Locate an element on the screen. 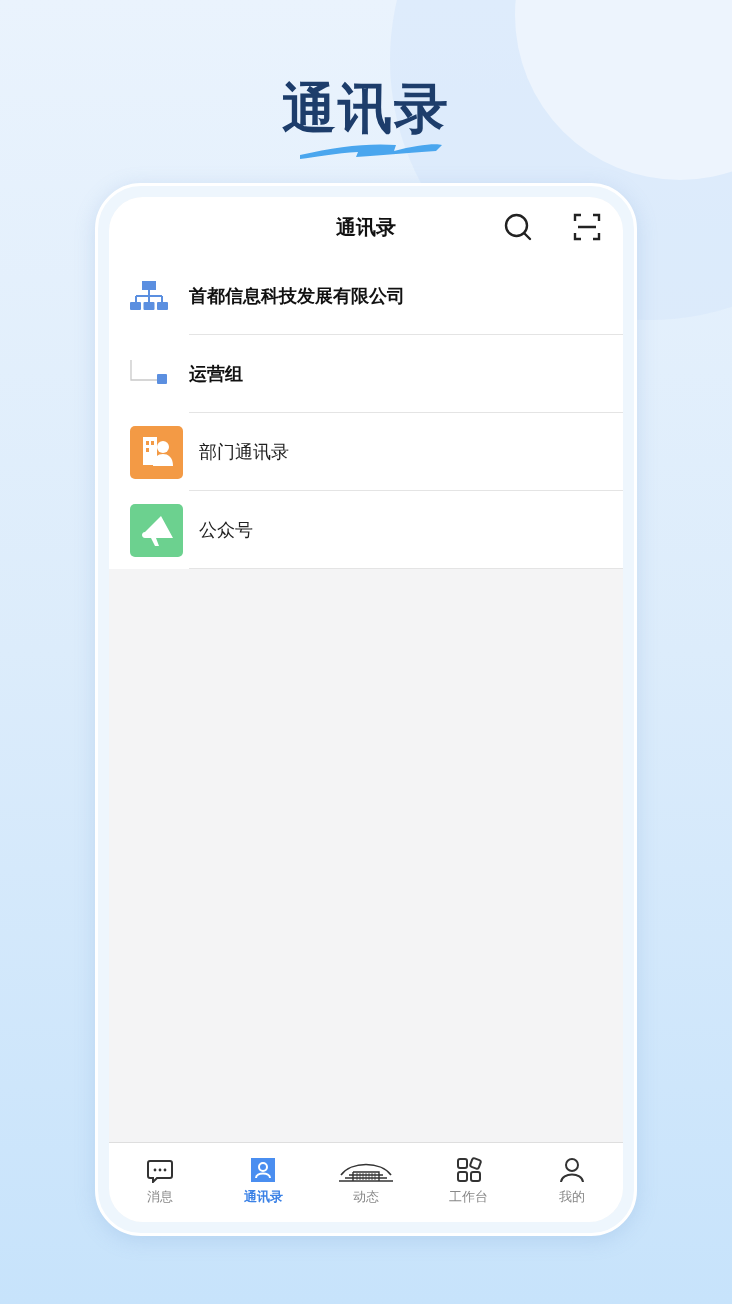  contacts-icon is located at coordinates (263, 1170).